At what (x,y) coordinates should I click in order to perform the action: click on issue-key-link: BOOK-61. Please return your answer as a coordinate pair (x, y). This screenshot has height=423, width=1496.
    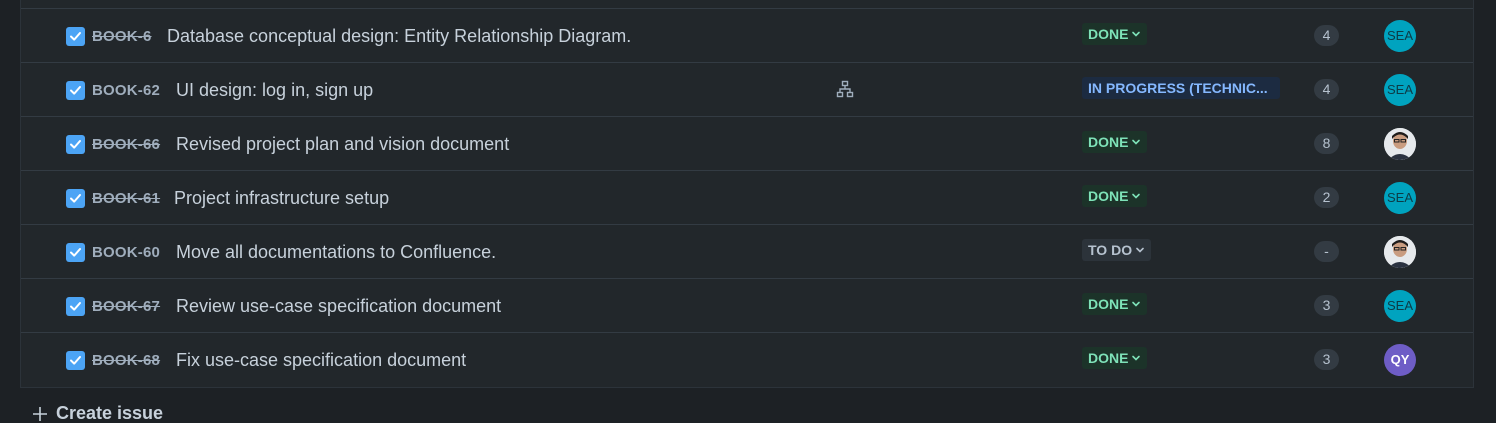
    Looking at the image, I should click on (126, 198).